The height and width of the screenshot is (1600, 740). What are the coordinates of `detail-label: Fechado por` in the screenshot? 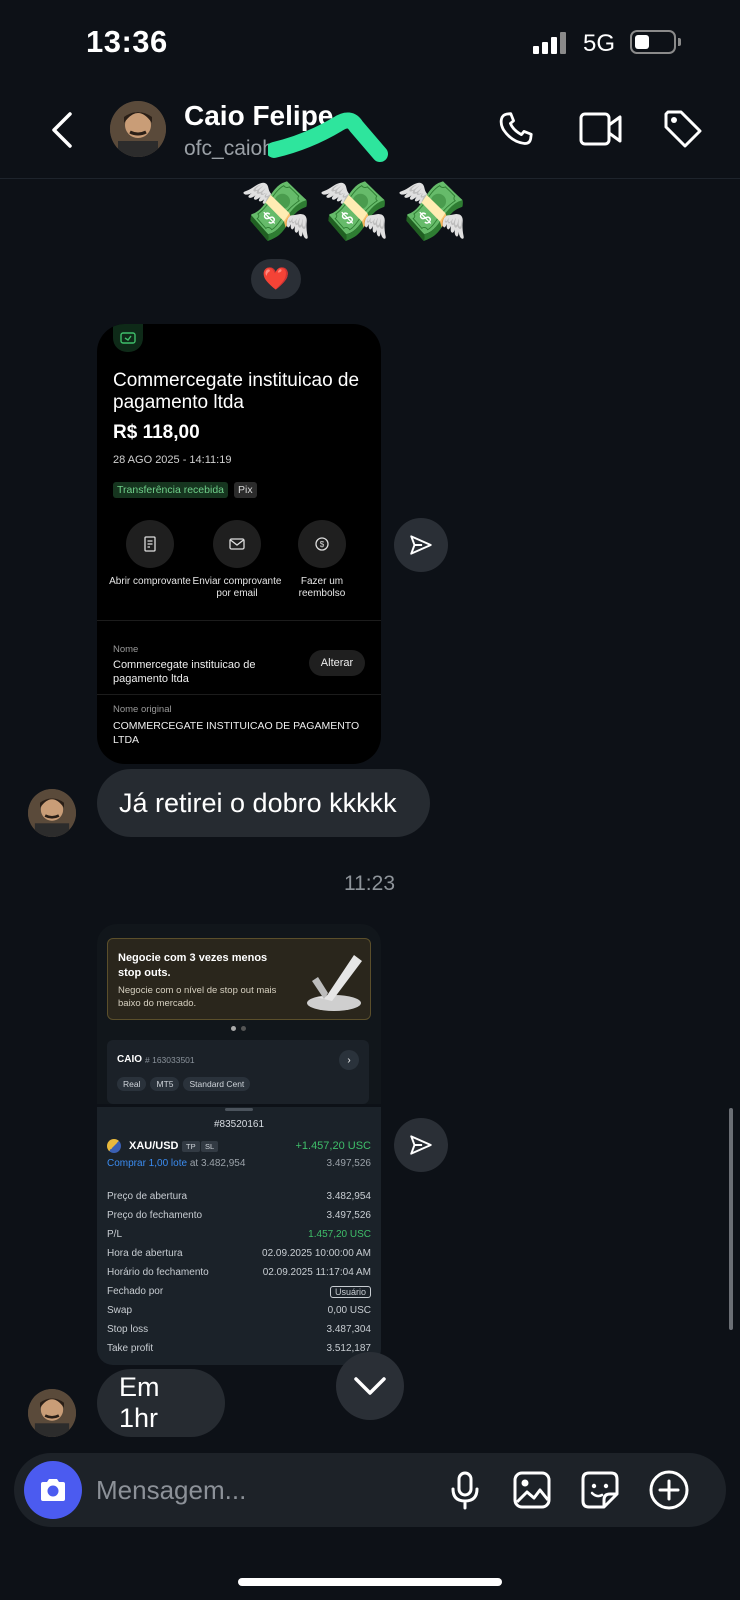 It's located at (135, 1291).